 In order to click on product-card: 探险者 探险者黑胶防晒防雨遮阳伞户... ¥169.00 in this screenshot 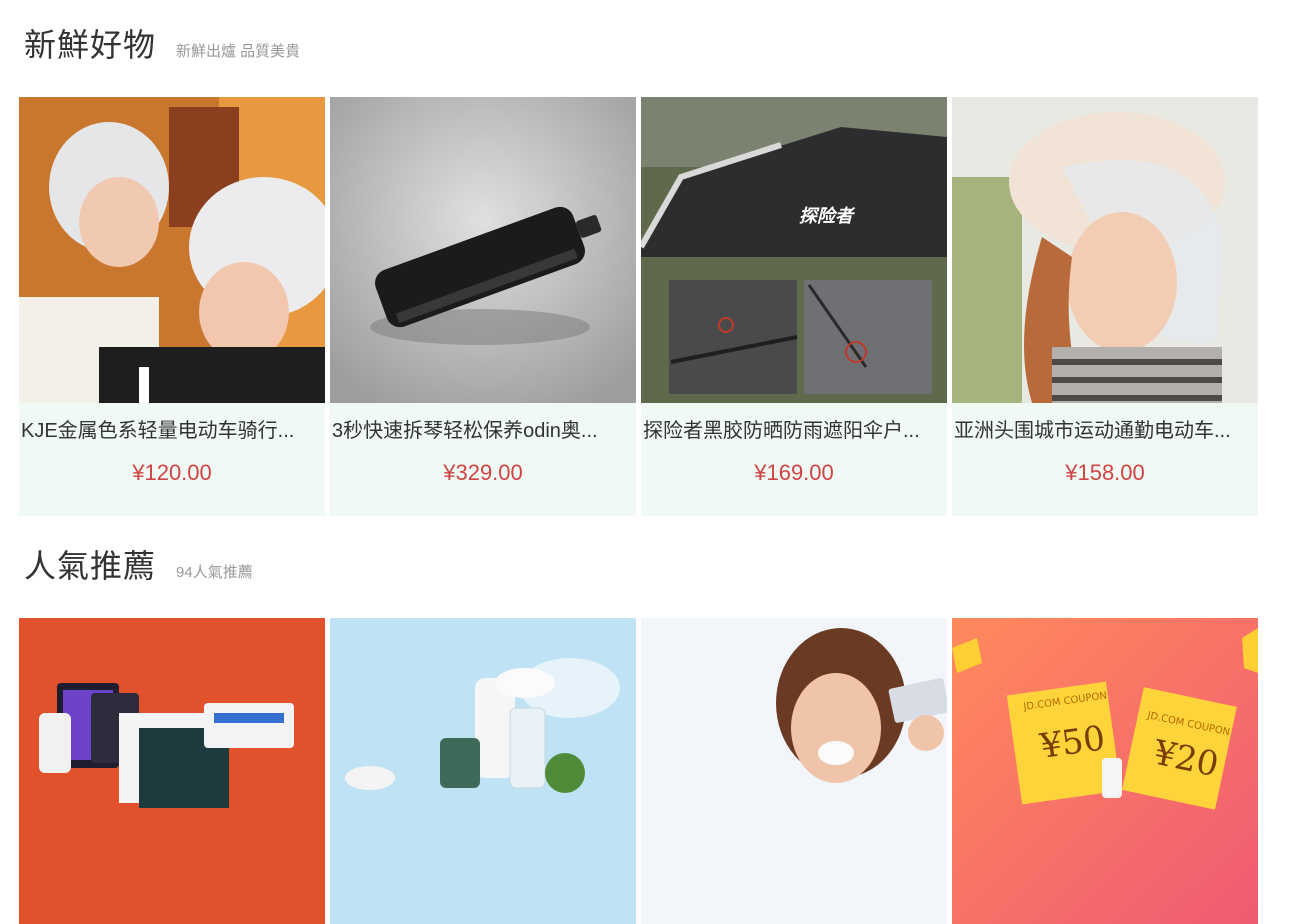, I will do `click(794, 306)`.